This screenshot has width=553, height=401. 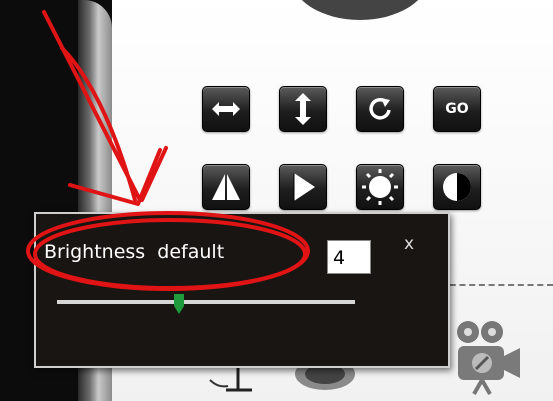 I want to click on brightness-label: Brightness default, so click(x=134, y=252).